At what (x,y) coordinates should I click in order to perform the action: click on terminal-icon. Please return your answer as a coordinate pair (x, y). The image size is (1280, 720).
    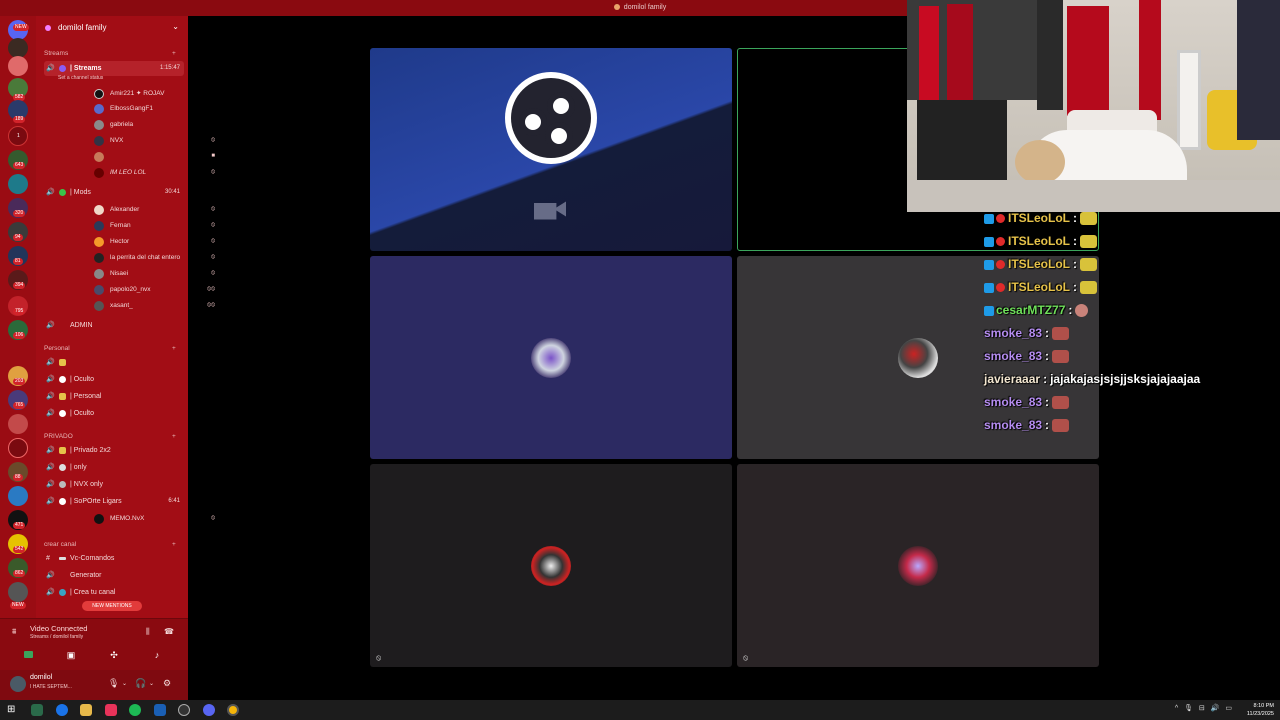
    Looking at the image, I should click on (37, 710).